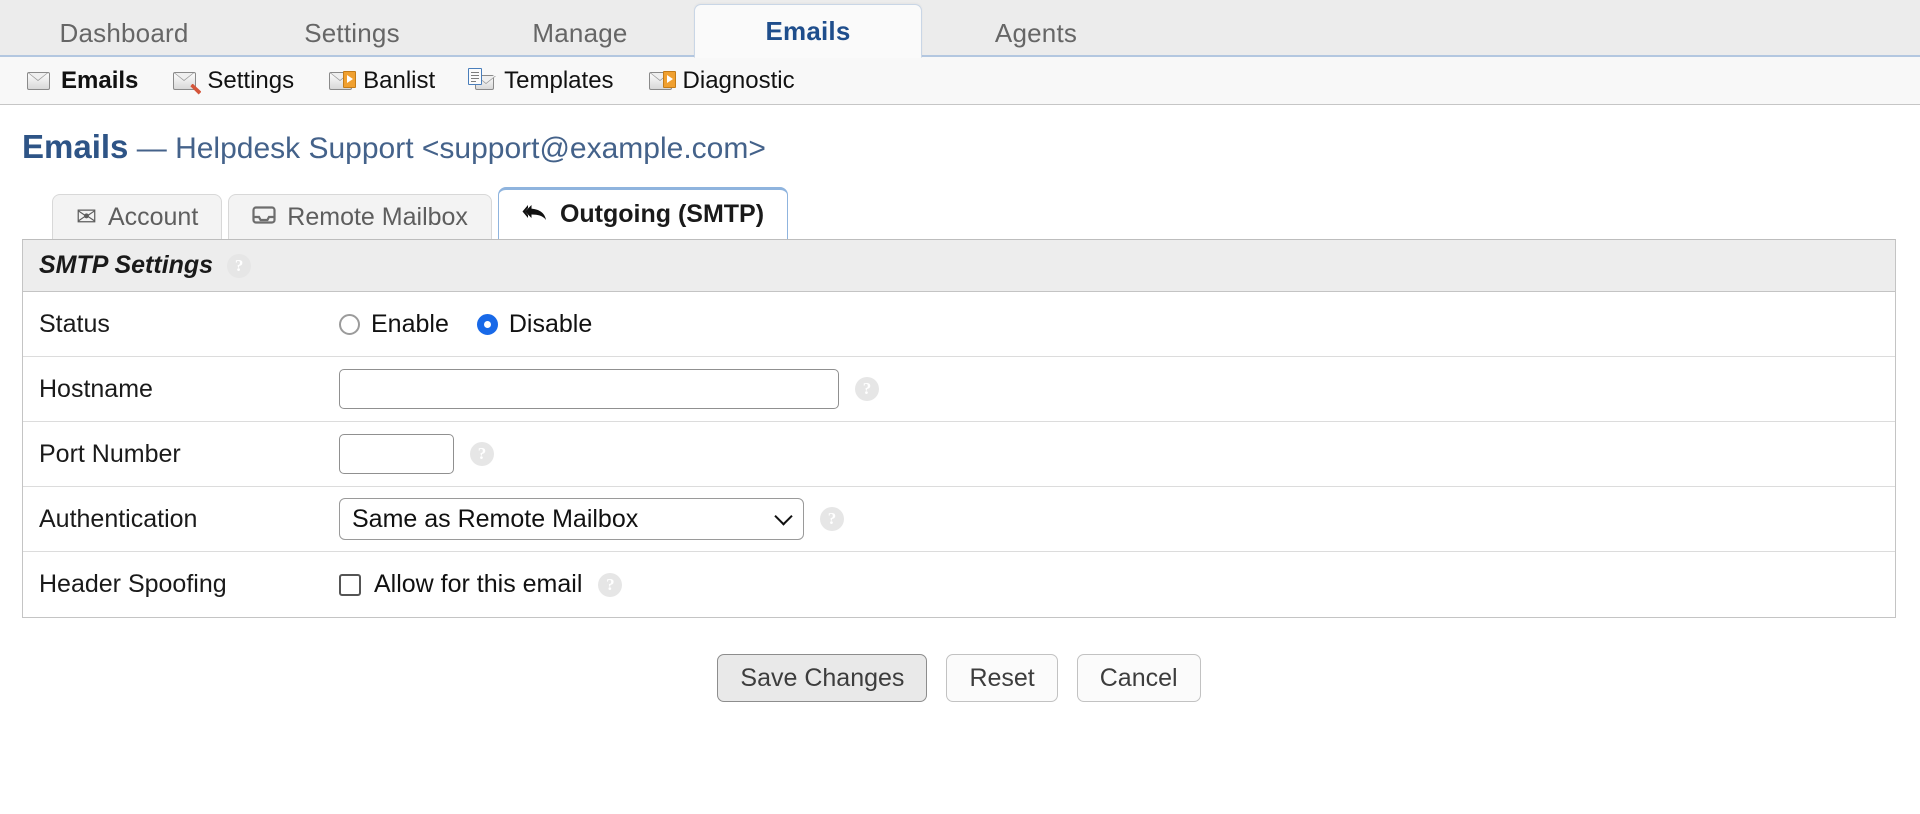  Describe the element at coordinates (960, 213) in the screenshot. I see `settings-tab-strip: ✉ Account Remote Mailbox Outgoing (SMTP)` at that location.